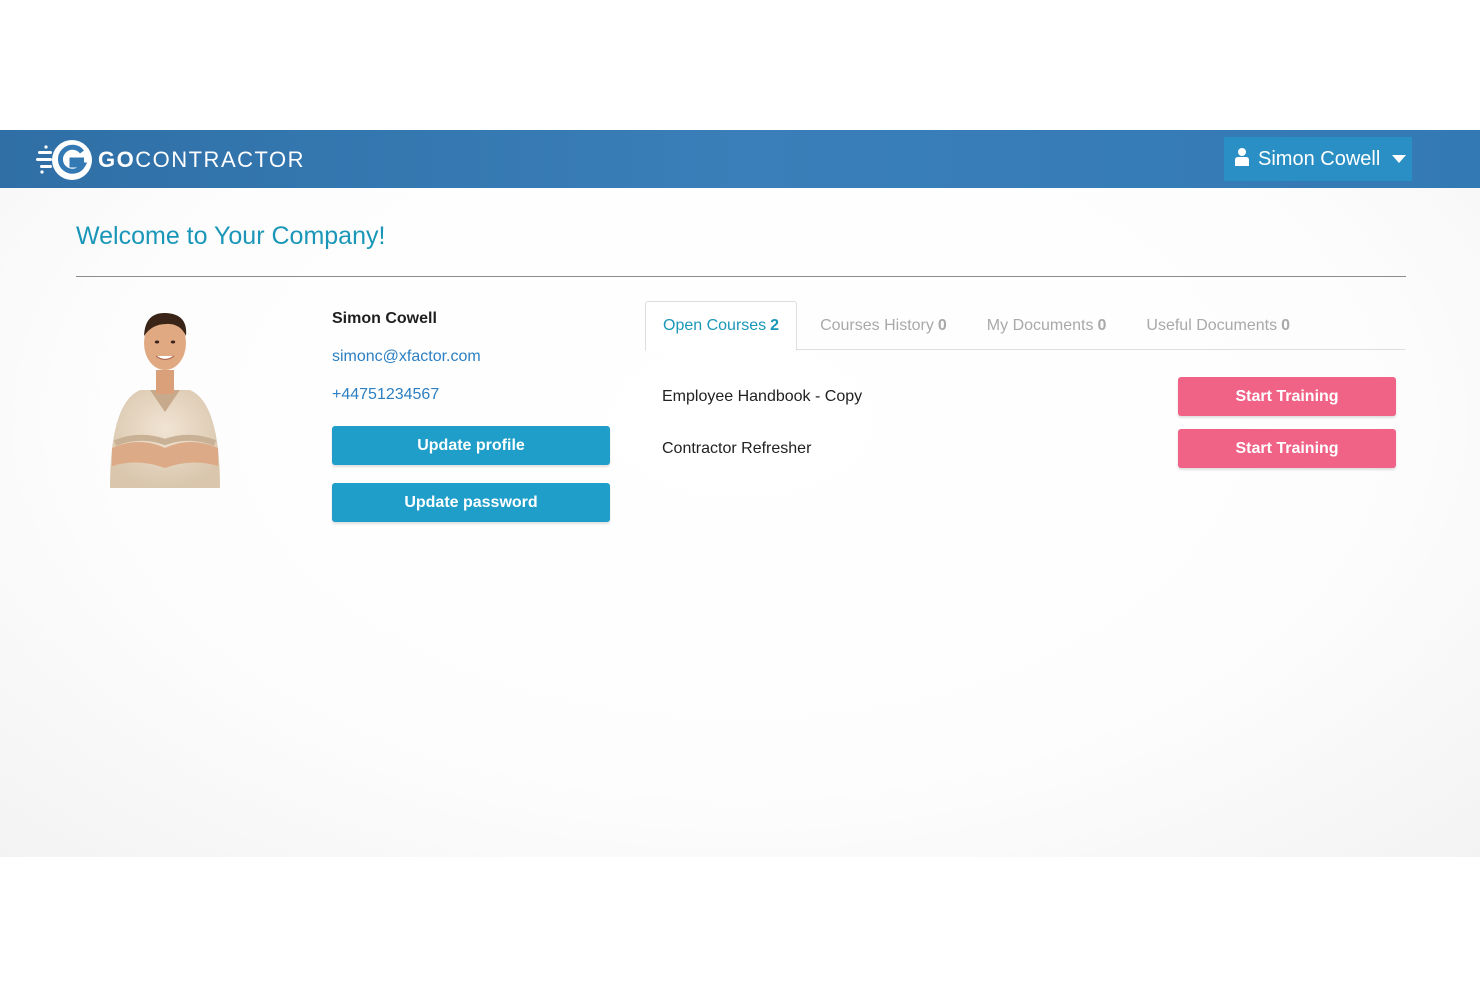 Image resolution: width=1480 pixels, height=987 pixels. What do you see at coordinates (66, 160) in the screenshot?
I see `g-speed-logo-icon` at bounding box center [66, 160].